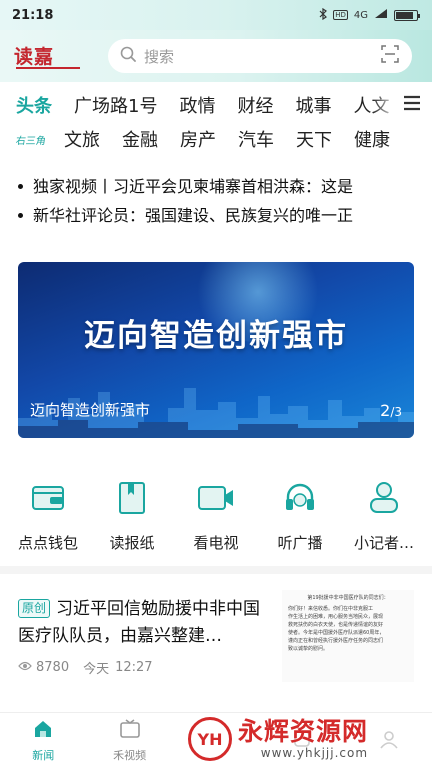  Describe the element at coordinates (340, 15) in the screenshot. I see `hd-badge: HD` at that location.